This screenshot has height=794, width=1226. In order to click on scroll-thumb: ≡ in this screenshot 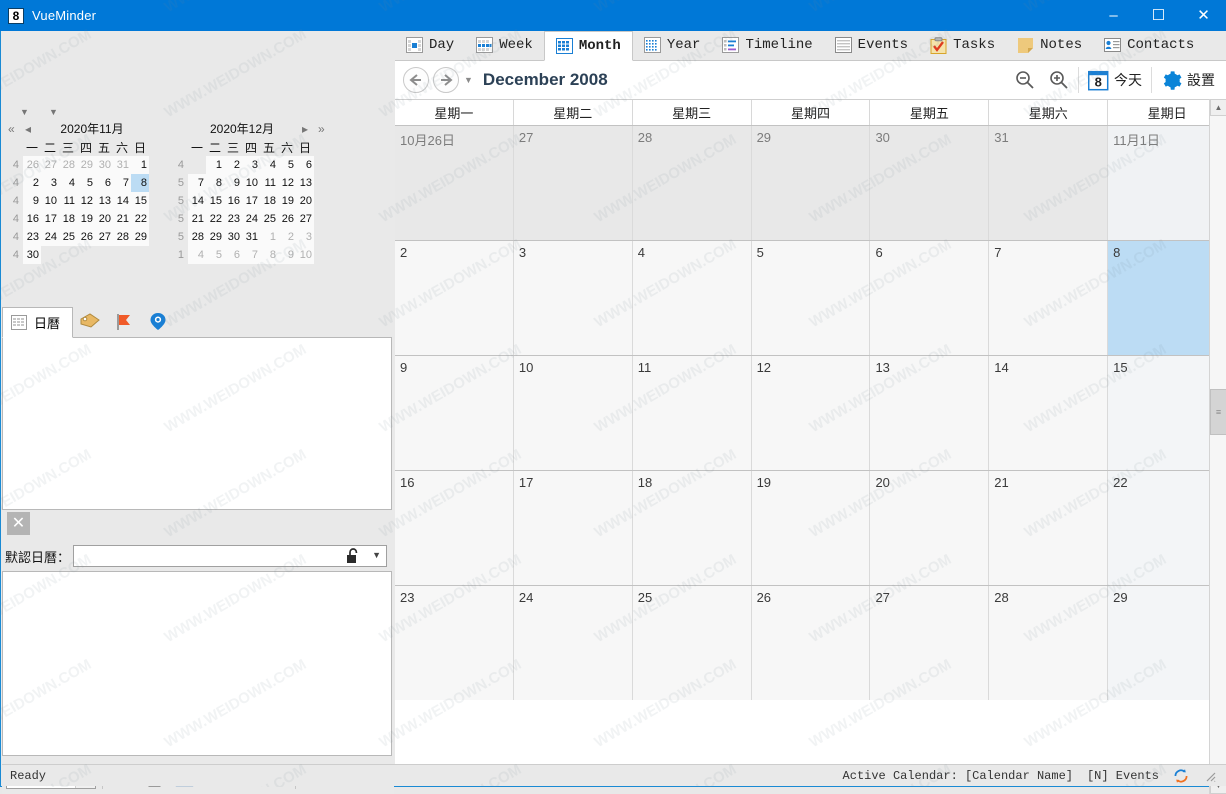, I will do `click(1218, 412)`.